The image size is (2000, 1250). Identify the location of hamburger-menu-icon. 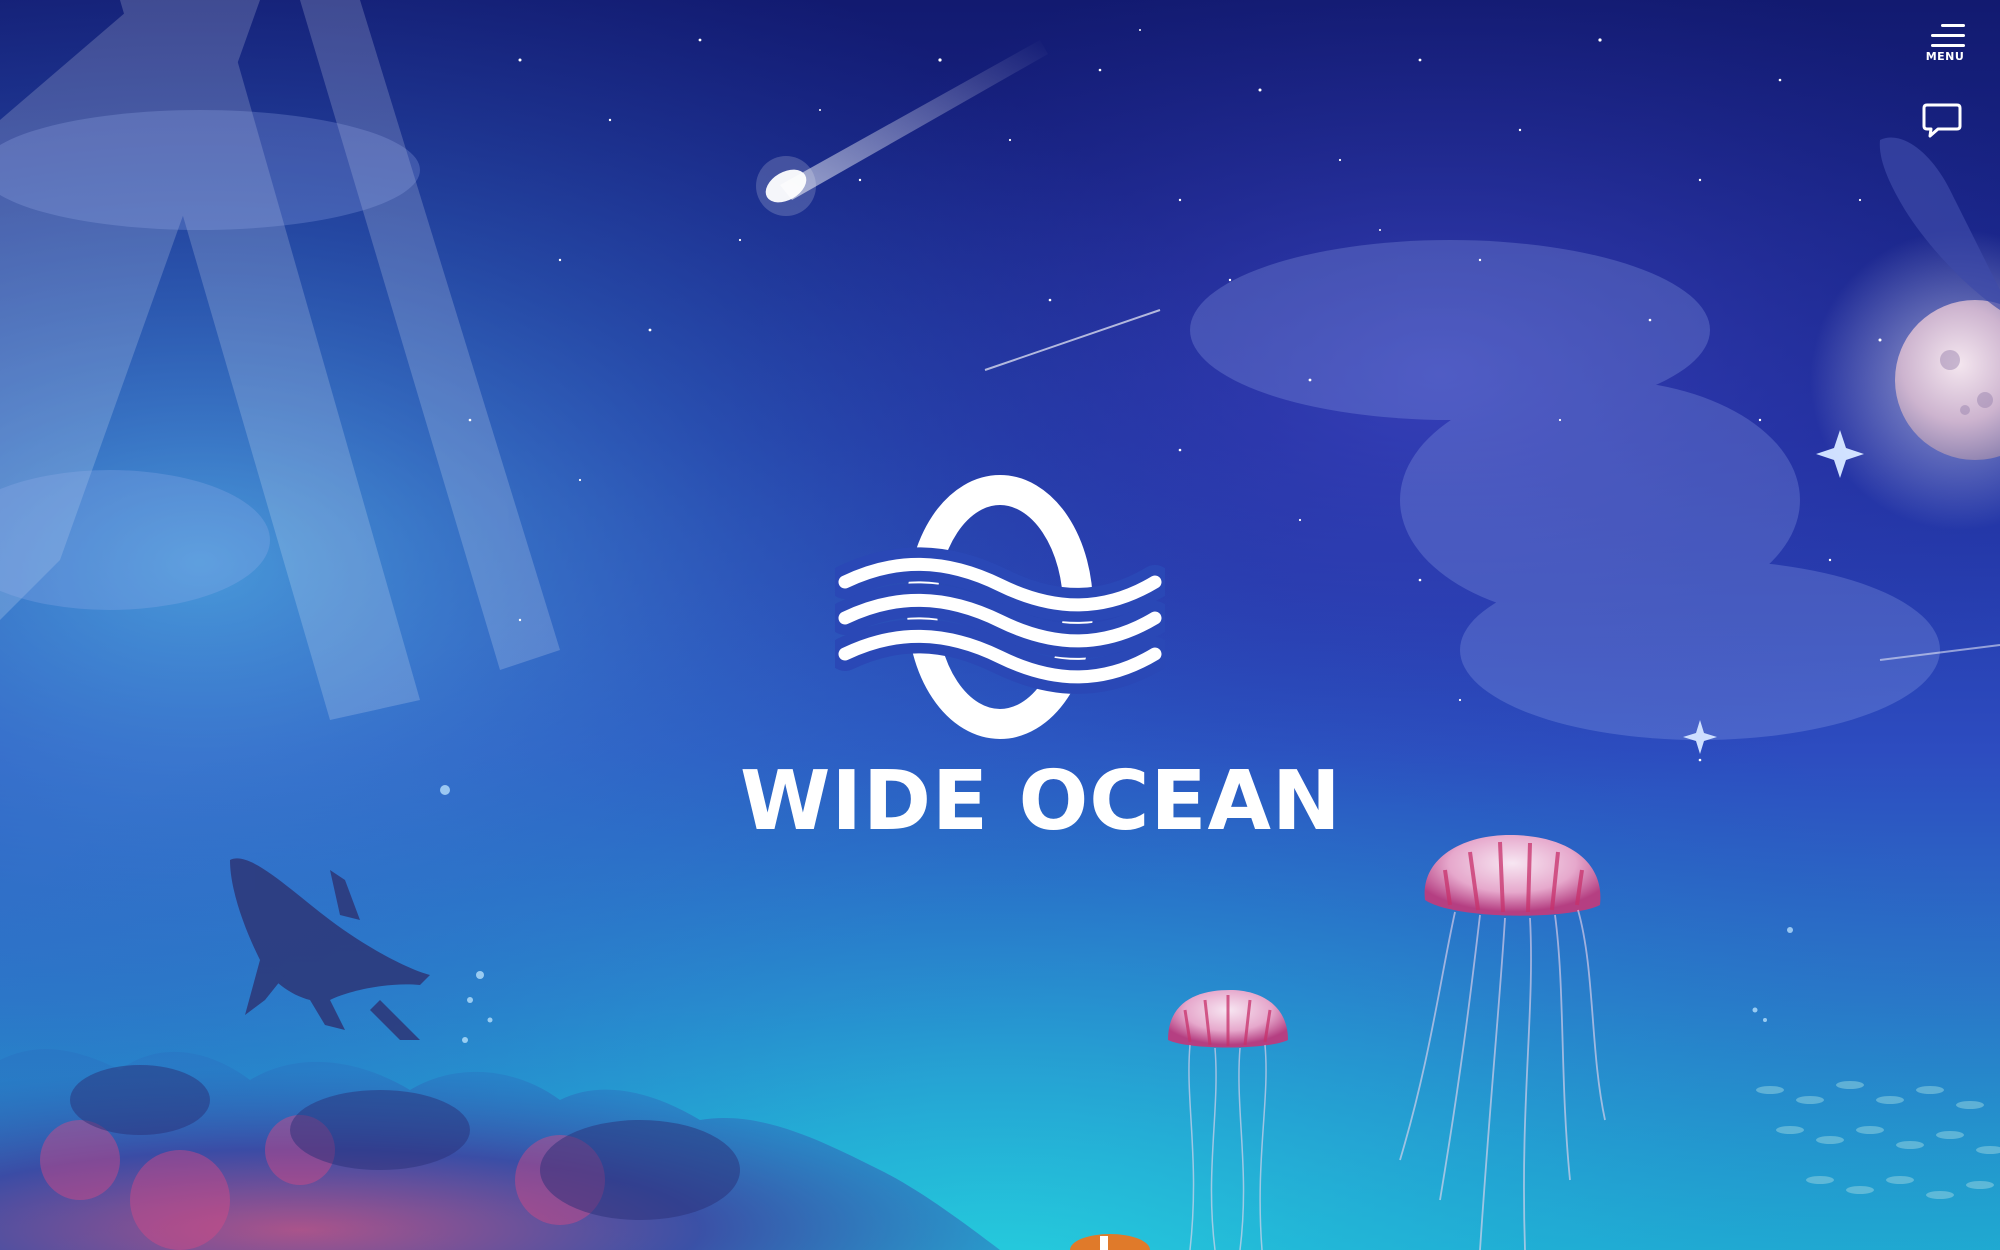
(1953, 25).